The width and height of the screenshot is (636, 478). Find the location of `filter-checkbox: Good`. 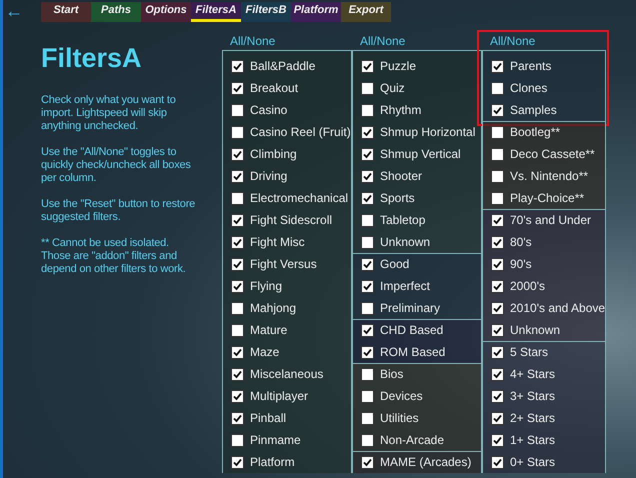

filter-checkbox: Good is located at coordinates (381, 264).